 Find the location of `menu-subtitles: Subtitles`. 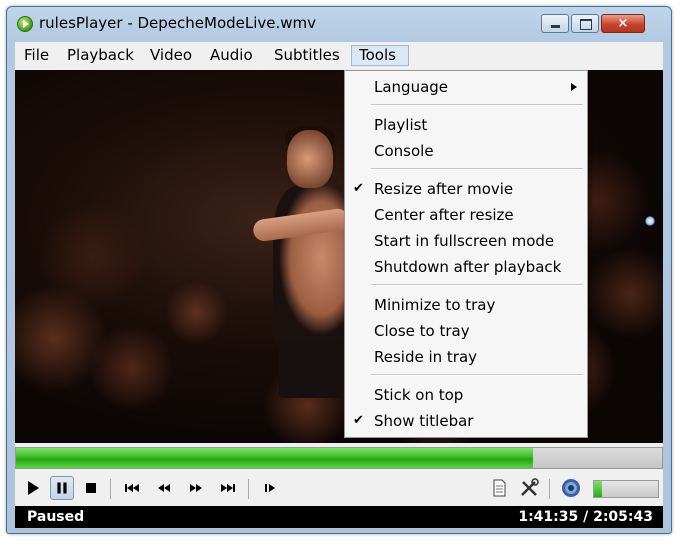

menu-subtitles: Subtitles is located at coordinates (307, 55).